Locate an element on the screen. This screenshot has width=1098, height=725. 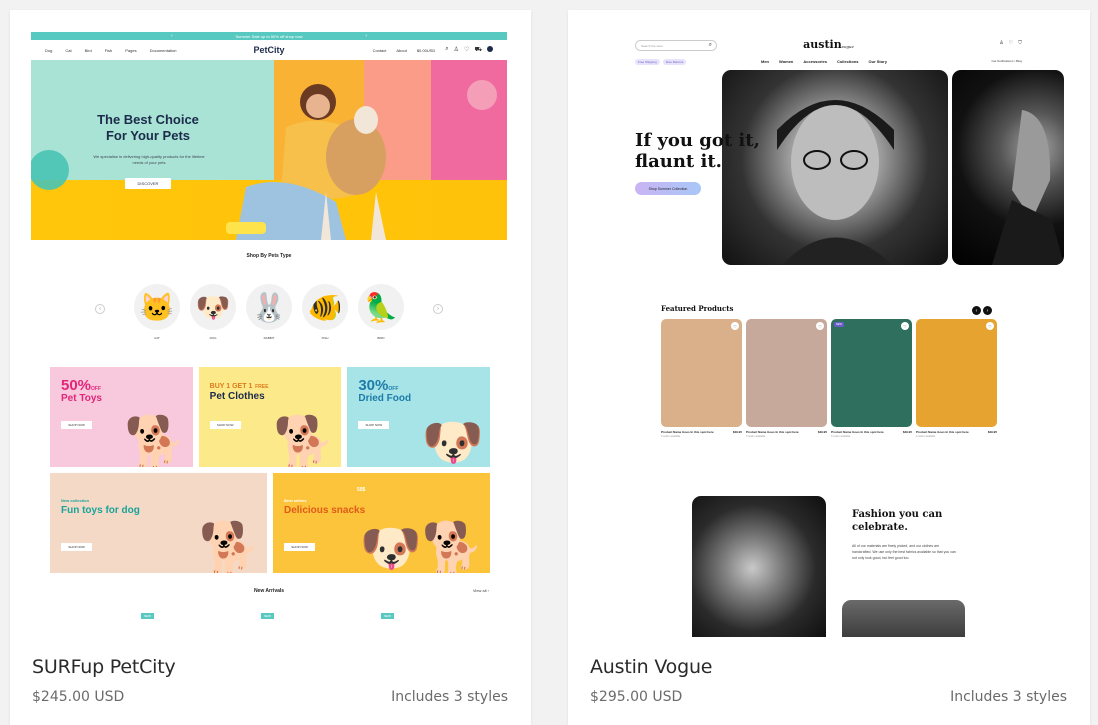
promo-pills: Free Shipping Free Returns is located at coordinates (661, 62).